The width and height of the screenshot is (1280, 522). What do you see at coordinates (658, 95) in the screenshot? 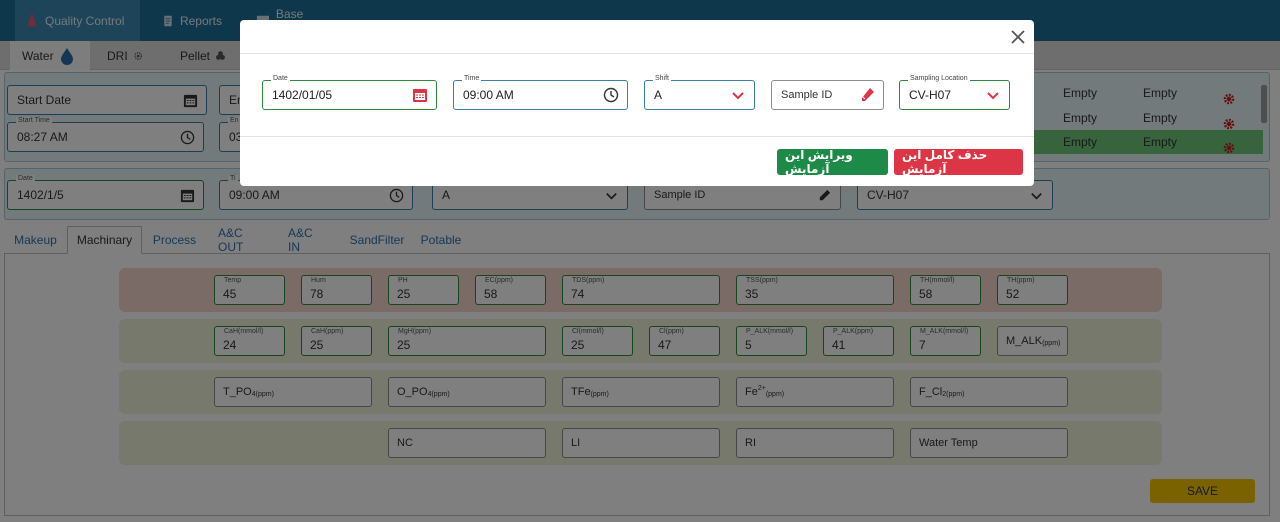
I see `modal-shift-value: A` at bounding box center [658, 95].